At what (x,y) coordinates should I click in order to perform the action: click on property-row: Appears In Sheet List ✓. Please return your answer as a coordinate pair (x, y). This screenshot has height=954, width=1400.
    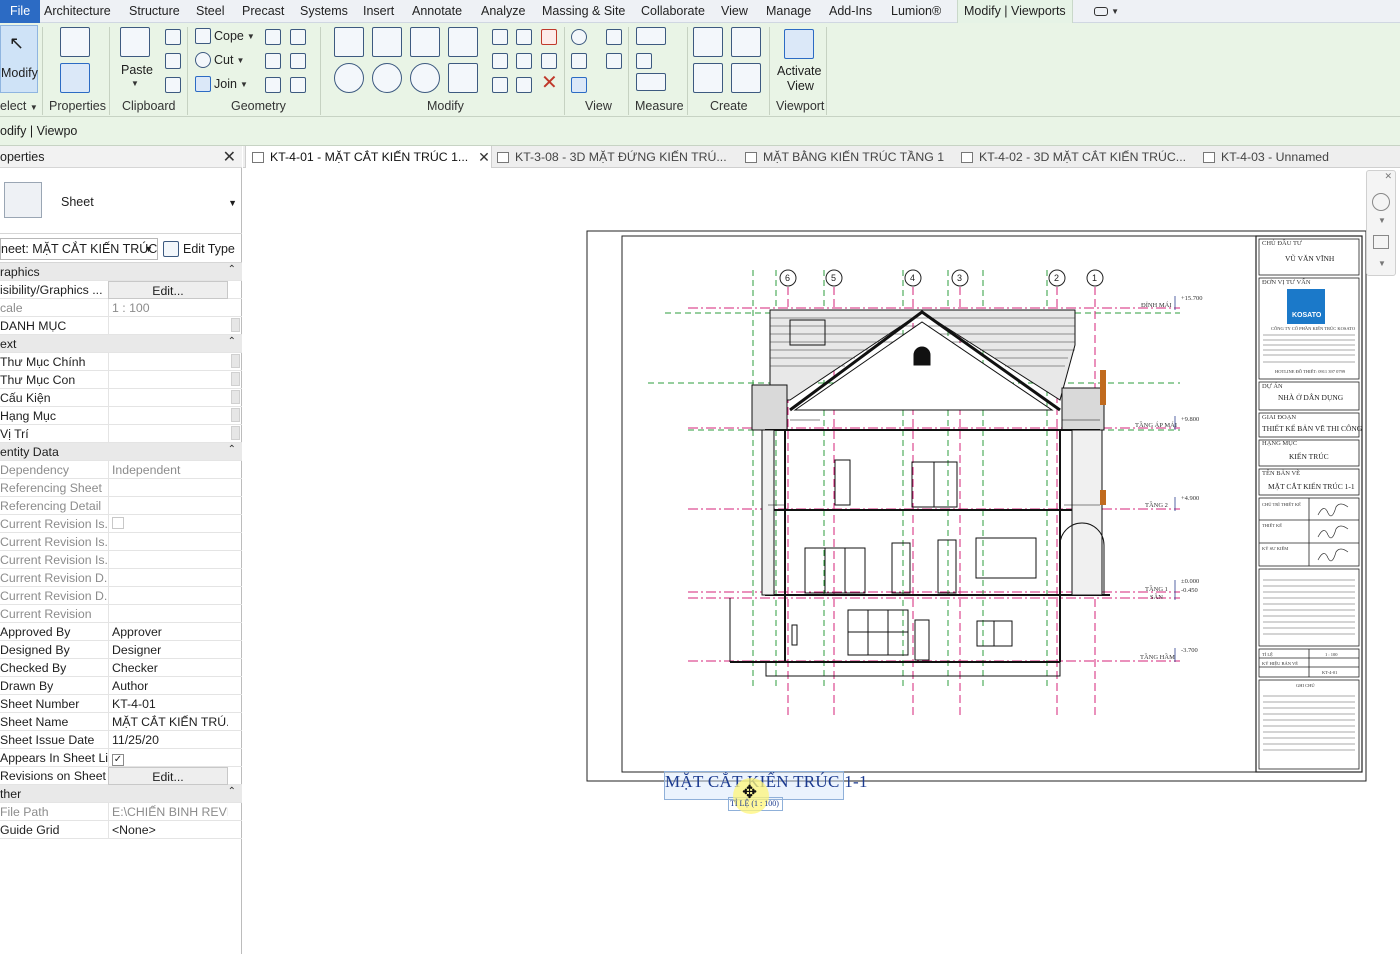
    Looking at the image, I should click on (121, 758).